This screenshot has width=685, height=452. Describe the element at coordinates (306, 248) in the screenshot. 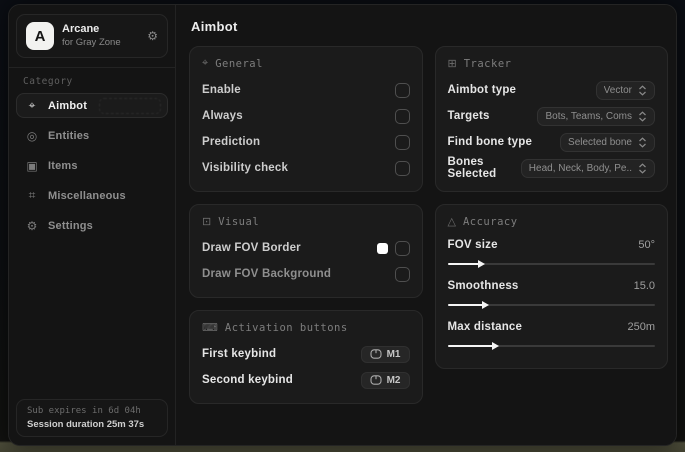

I see `setting-row: Draw FOV Border` at that location.